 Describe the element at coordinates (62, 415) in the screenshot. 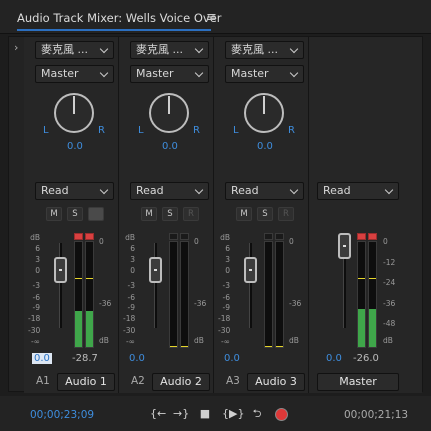

I see `current-timecode: 00;00;23;09` at that location.